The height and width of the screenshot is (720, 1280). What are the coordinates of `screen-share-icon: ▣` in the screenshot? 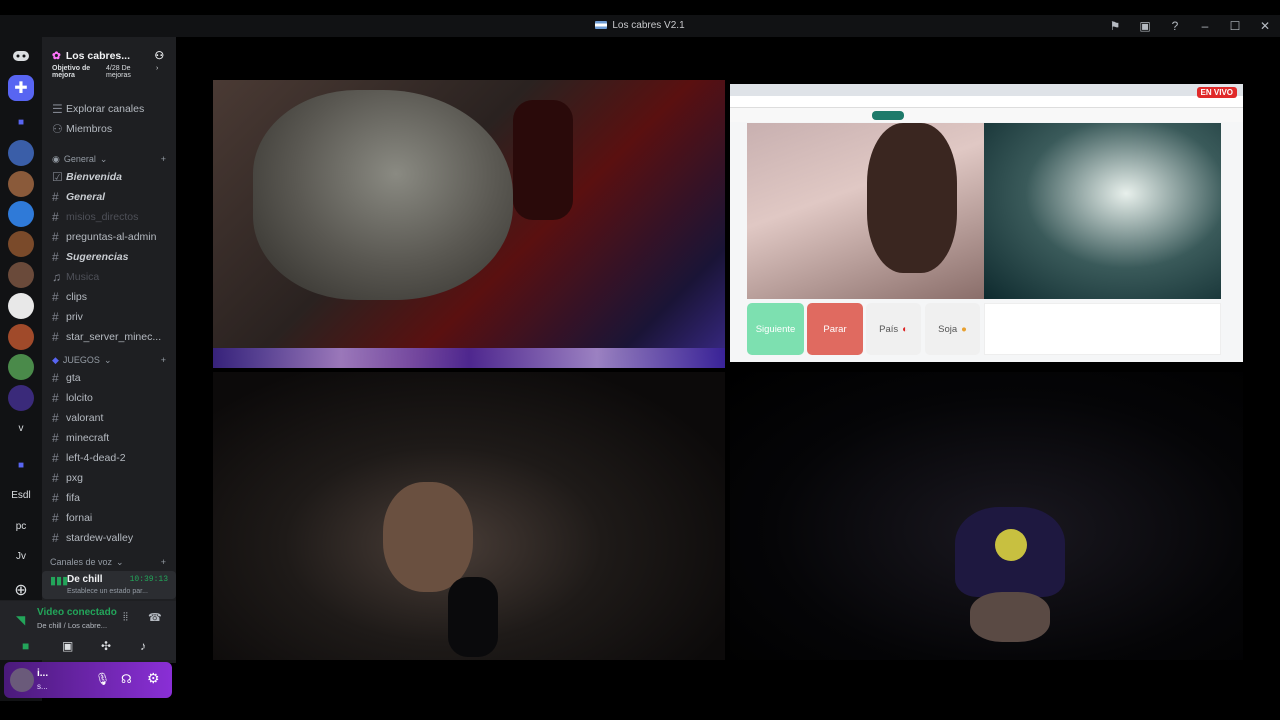 It's located at (67, 646).